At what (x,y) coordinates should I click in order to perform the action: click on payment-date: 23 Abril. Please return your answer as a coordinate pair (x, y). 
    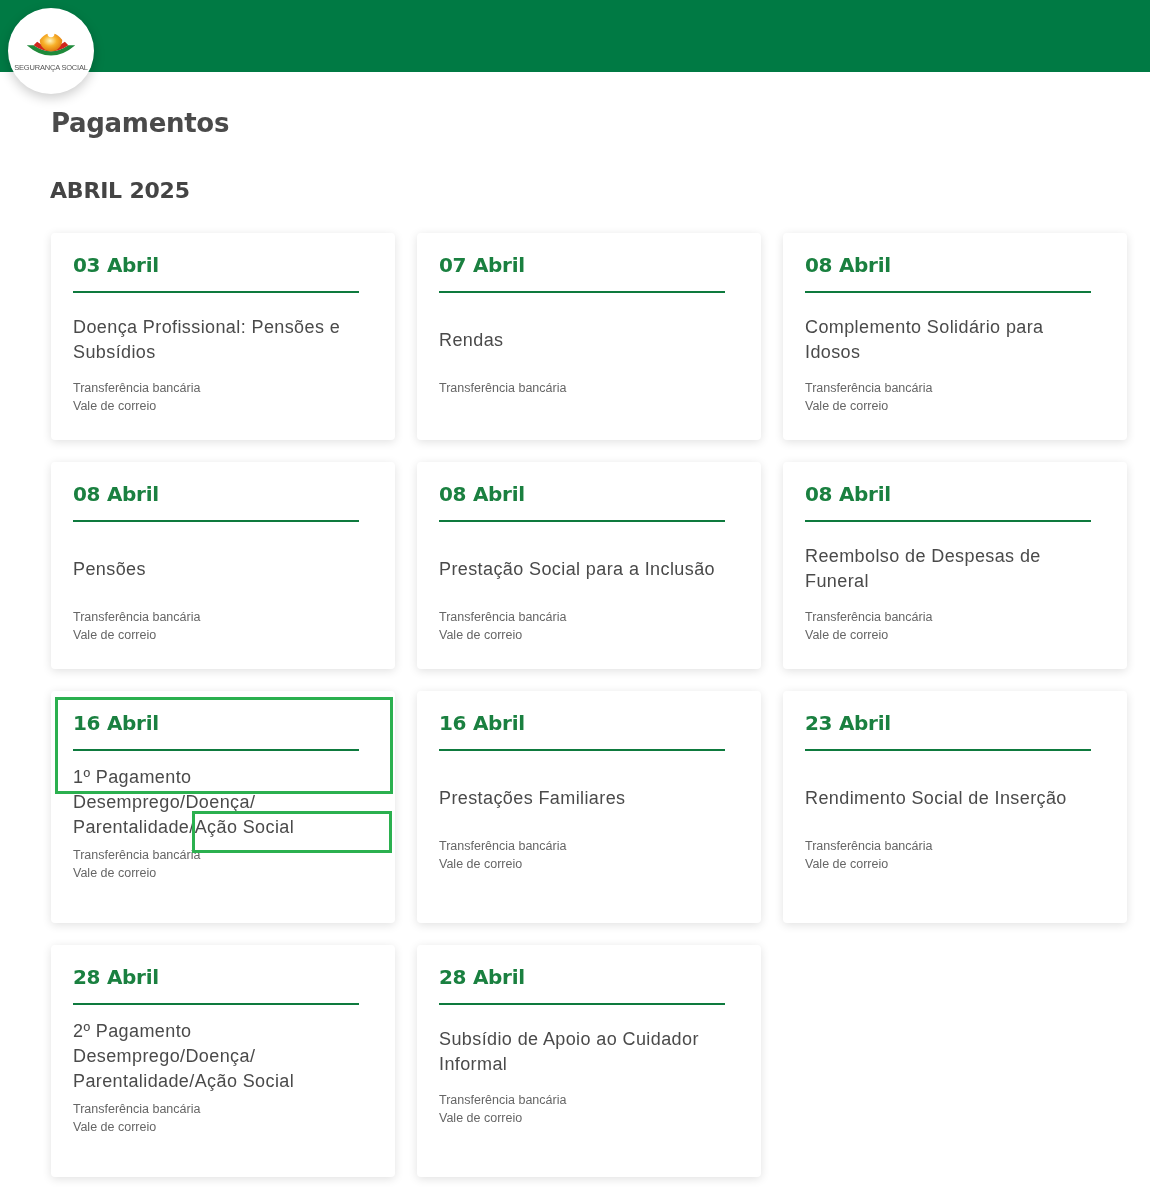
    Looking at the image, I should click on (848, 723).